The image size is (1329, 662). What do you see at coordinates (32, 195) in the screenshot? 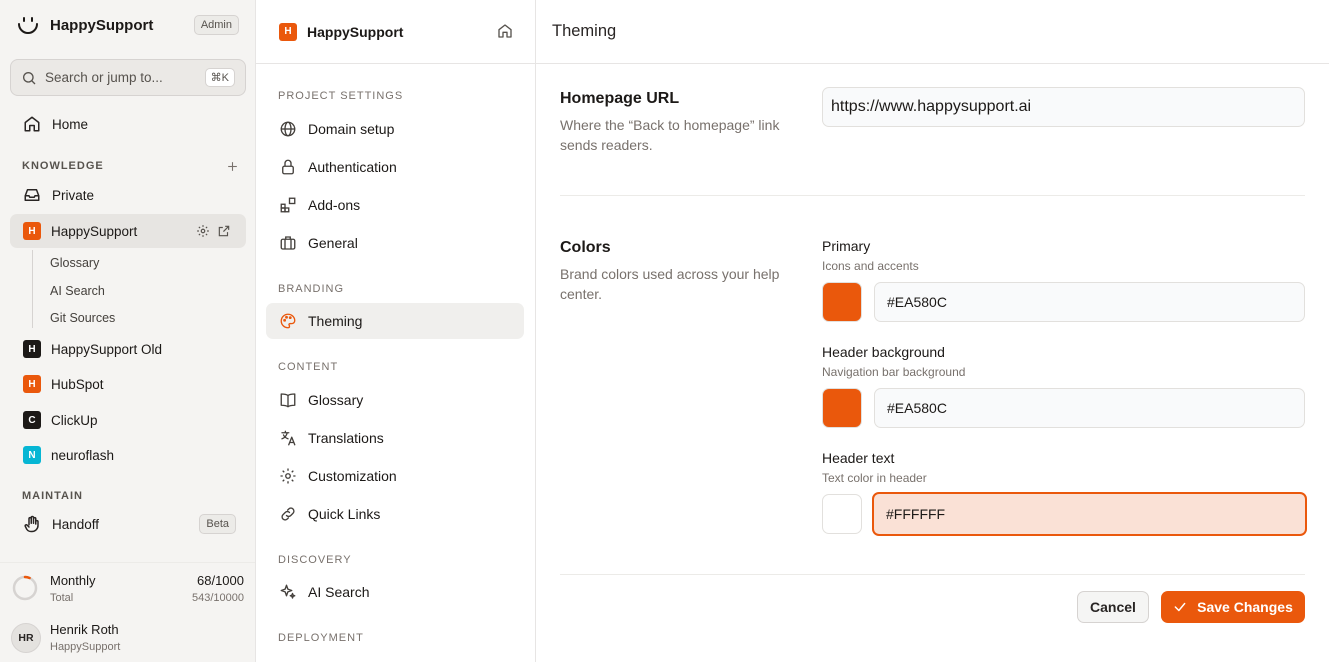
I see `inbox-icon` at bounding box center [32, 195].